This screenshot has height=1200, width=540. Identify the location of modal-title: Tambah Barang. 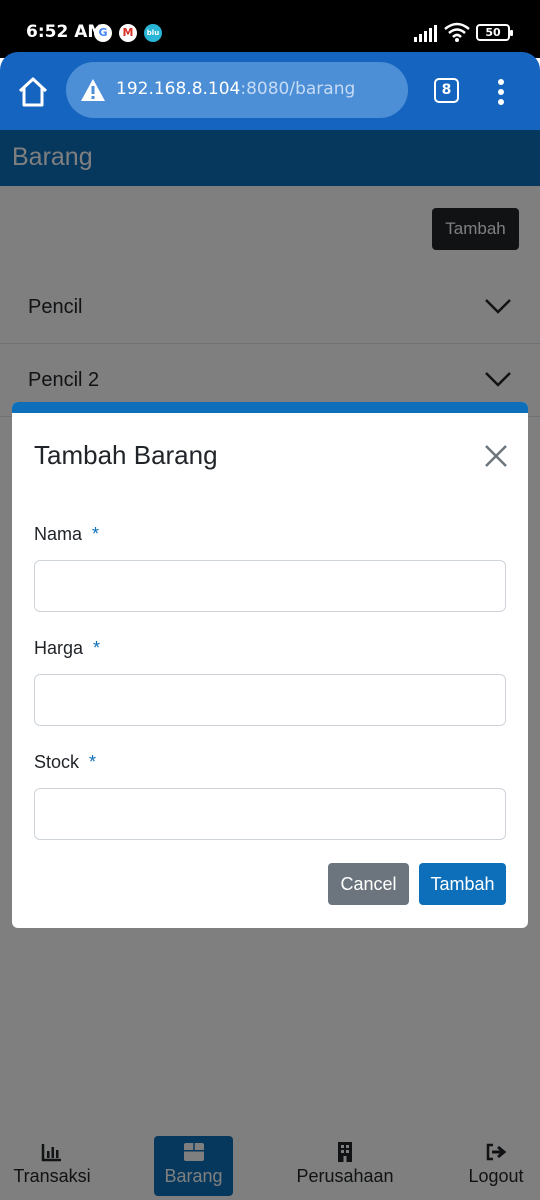
(126, 455).